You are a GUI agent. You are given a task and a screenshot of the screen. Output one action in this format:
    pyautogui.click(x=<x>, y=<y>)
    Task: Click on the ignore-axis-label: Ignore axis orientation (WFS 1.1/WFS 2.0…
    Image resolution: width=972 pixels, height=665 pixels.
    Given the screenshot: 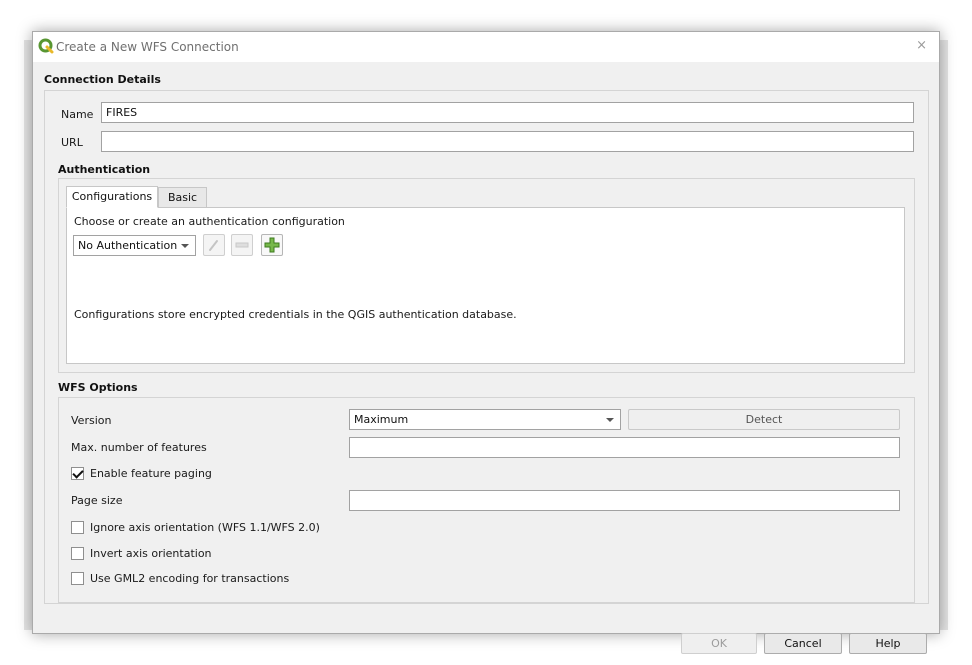 What is the action you would take?
    pyautogui.click(x=205, y=527)
    